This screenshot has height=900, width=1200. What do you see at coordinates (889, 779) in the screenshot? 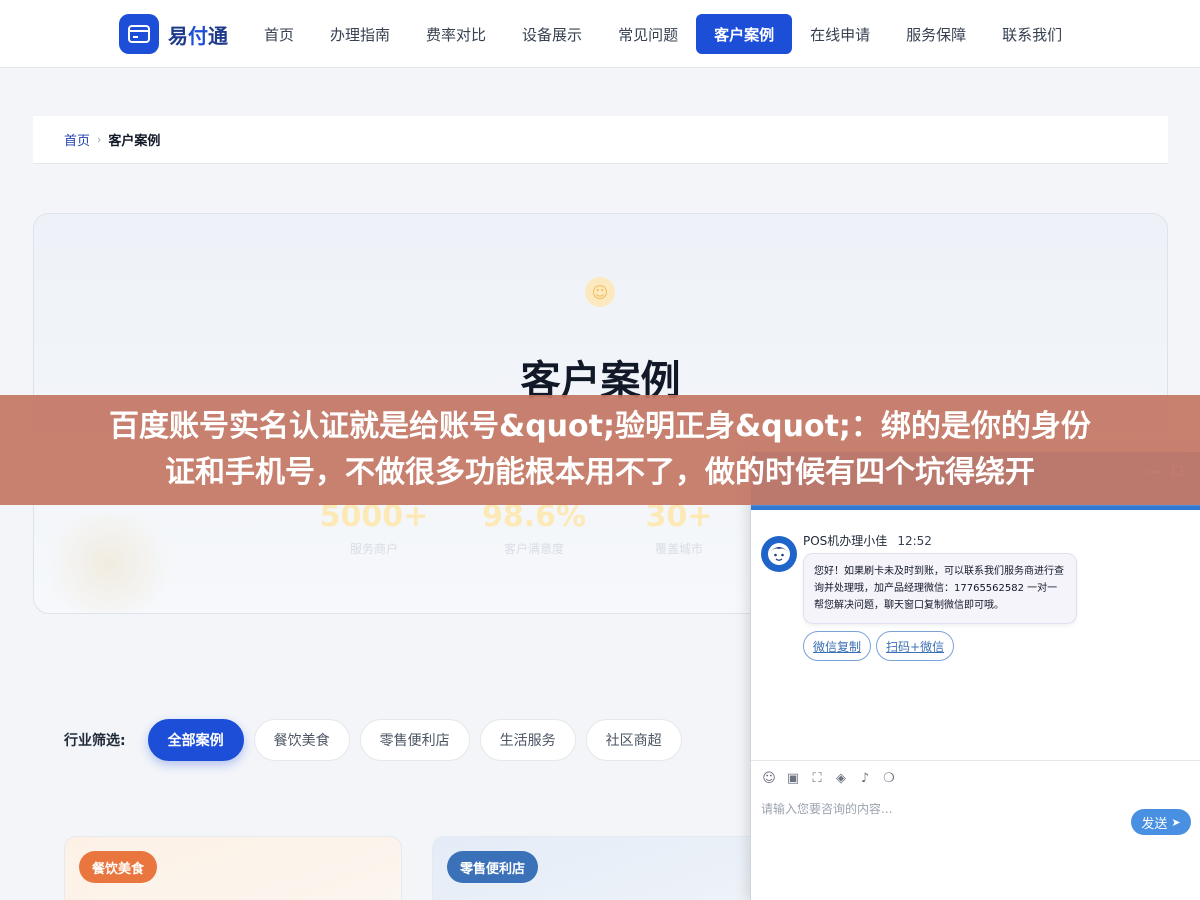
I see `wechat-icon: ❍` at bounding box center [889, 779].